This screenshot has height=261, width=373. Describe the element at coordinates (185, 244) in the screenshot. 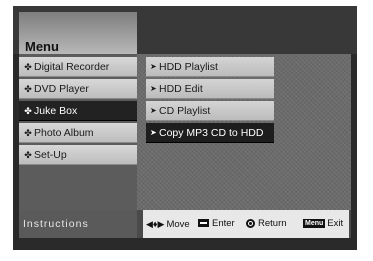

I see `bottom-strip` at that location.